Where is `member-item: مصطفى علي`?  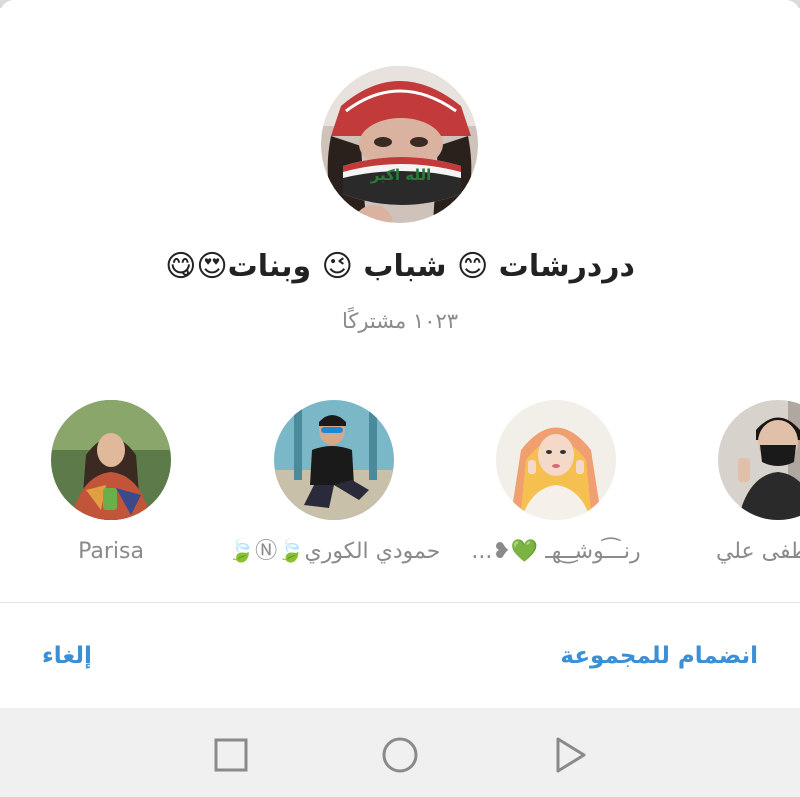
member-item: مصطفى علي is located at coordinates (731, 484).